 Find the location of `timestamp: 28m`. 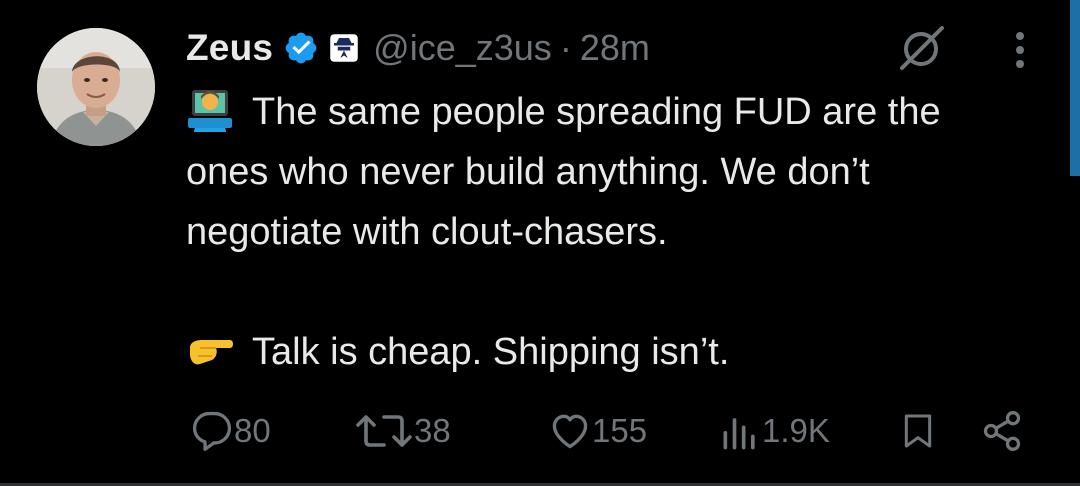

timestamp: 28m is located at coordinates (615, 48).